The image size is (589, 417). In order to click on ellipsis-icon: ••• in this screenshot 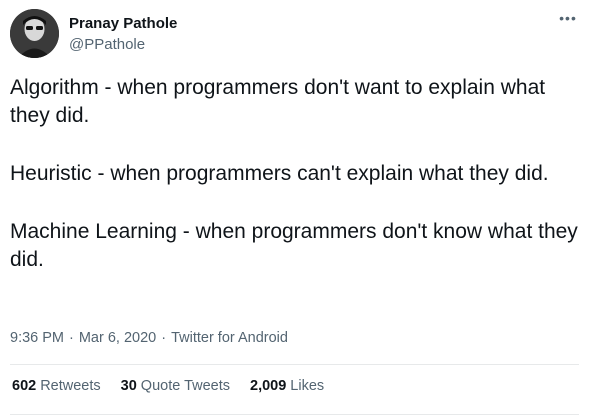, I will do `click(568, 18)`.